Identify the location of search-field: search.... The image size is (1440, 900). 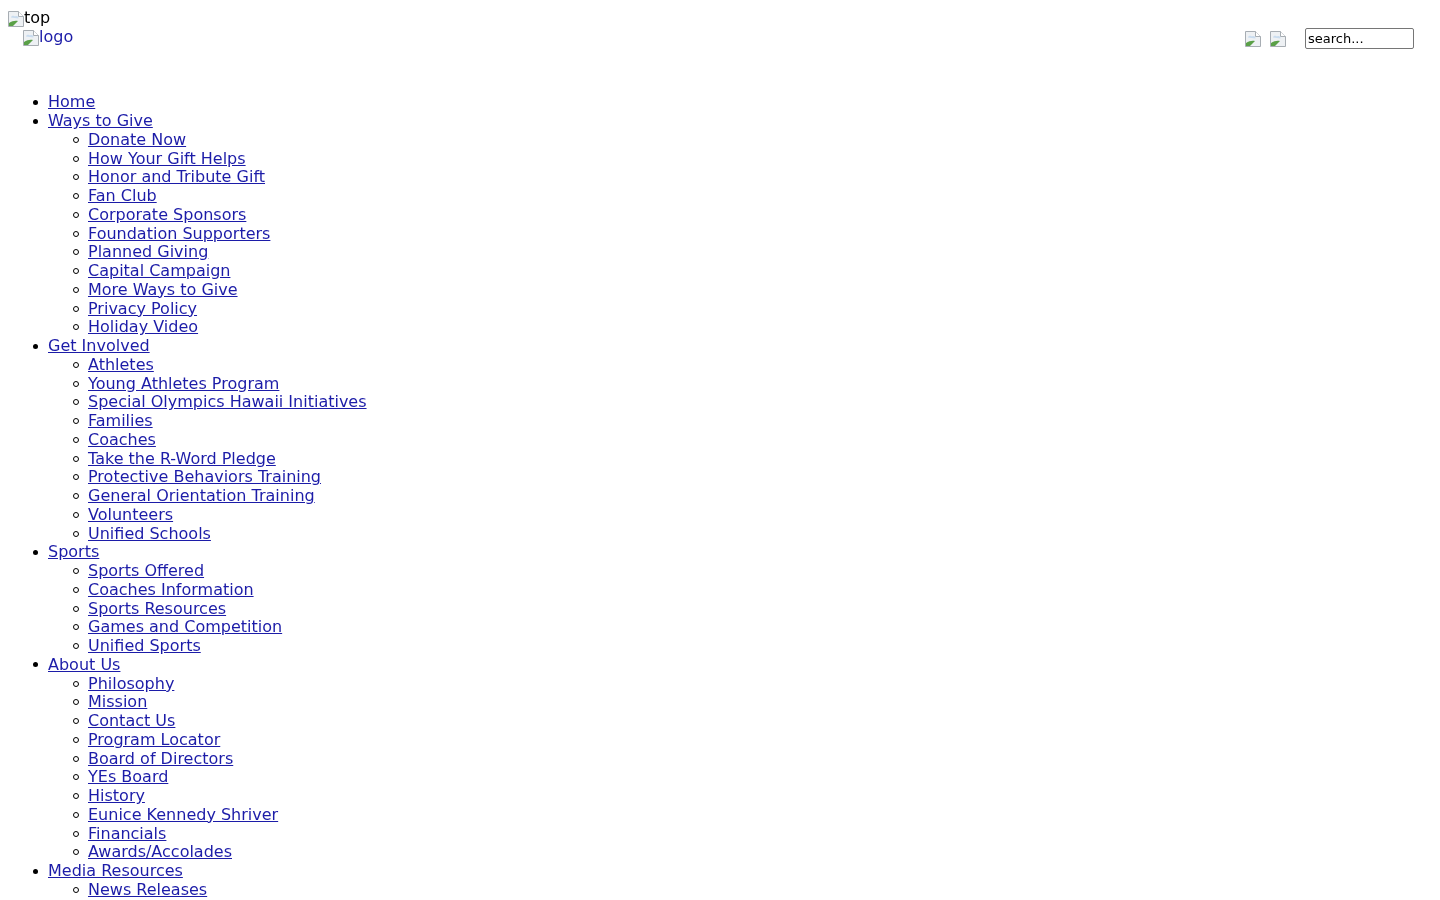
(1359, 38).